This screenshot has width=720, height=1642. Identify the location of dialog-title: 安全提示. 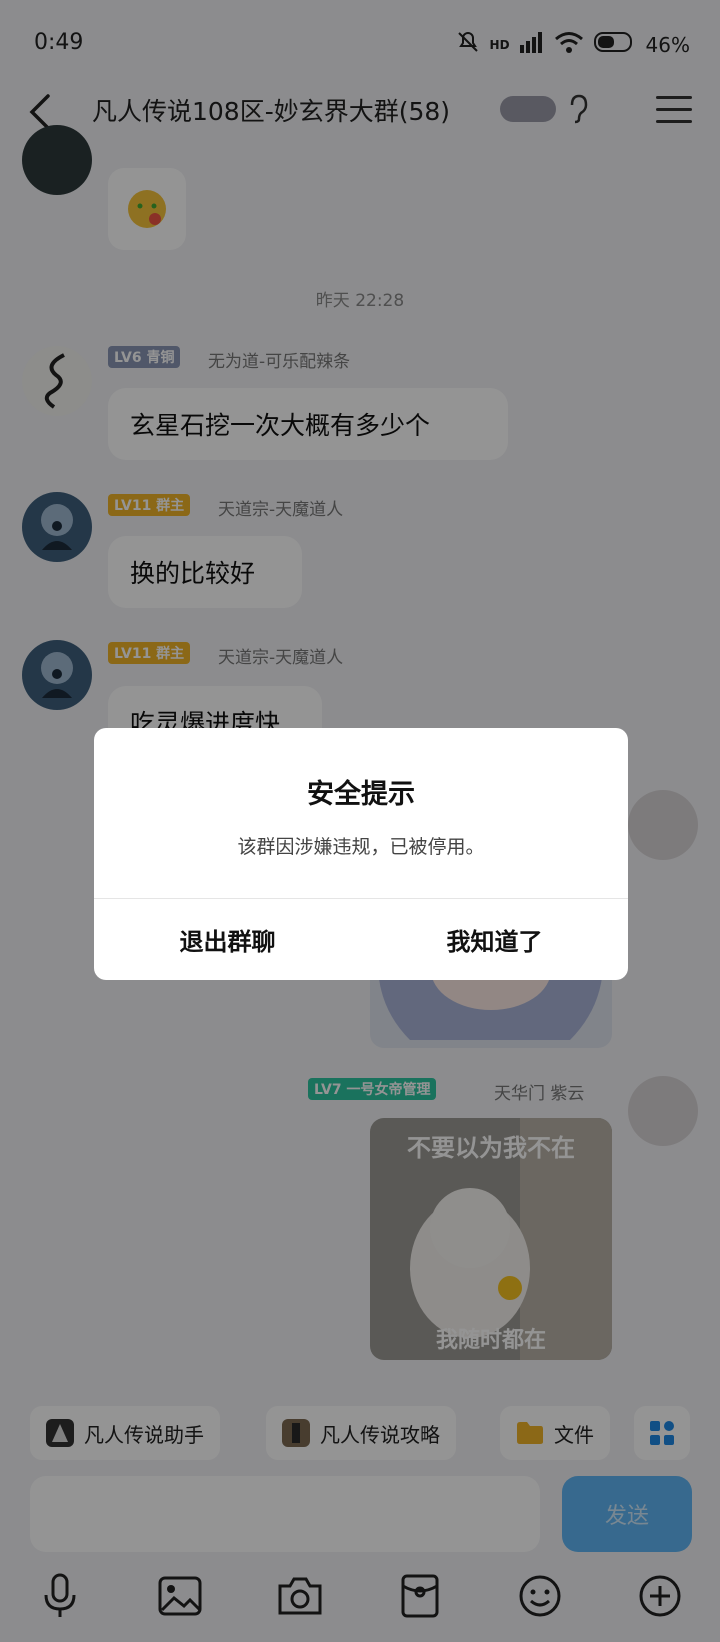
(361, 794).